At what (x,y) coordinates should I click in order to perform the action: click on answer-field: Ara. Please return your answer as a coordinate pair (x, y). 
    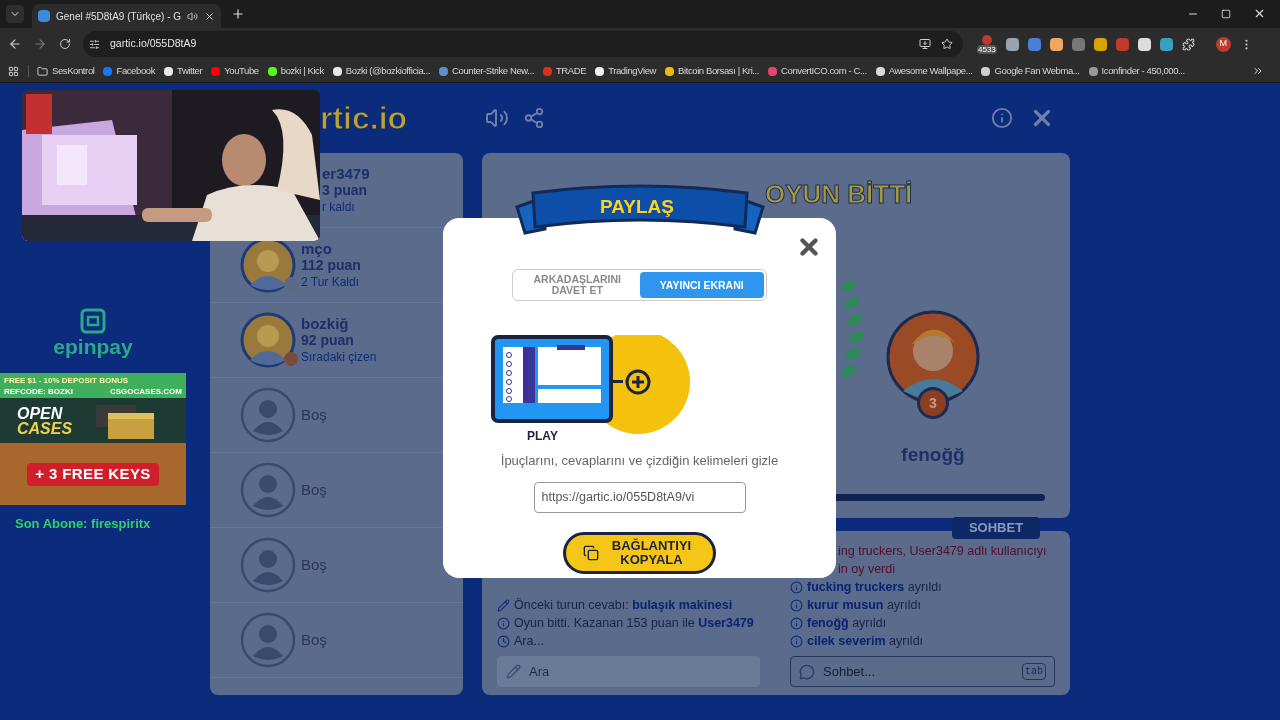
    Looking at the image, I should click on (628, 671).